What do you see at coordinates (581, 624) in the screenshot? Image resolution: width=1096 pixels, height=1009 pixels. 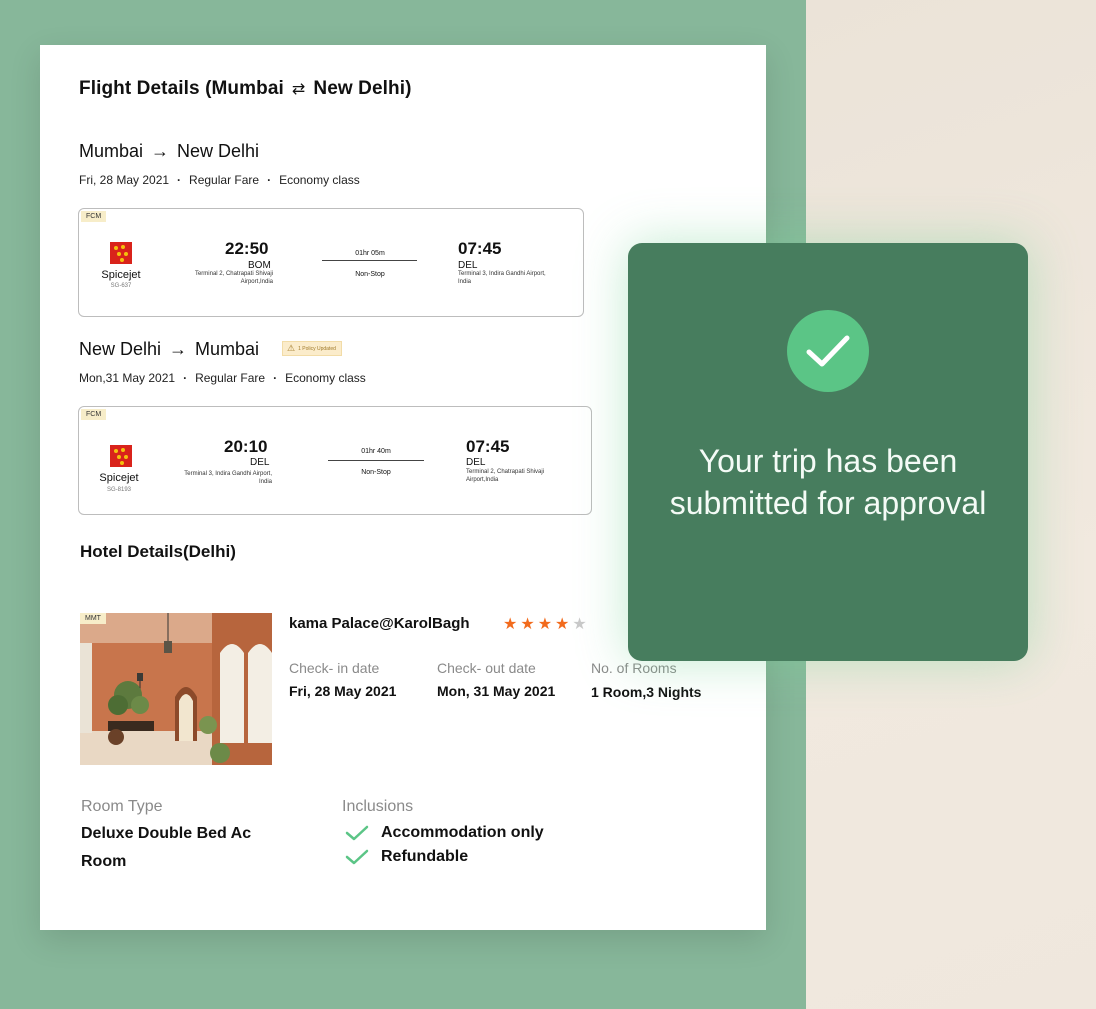 I see `star-empty-icon: ★` at bounding box center [581, 624].